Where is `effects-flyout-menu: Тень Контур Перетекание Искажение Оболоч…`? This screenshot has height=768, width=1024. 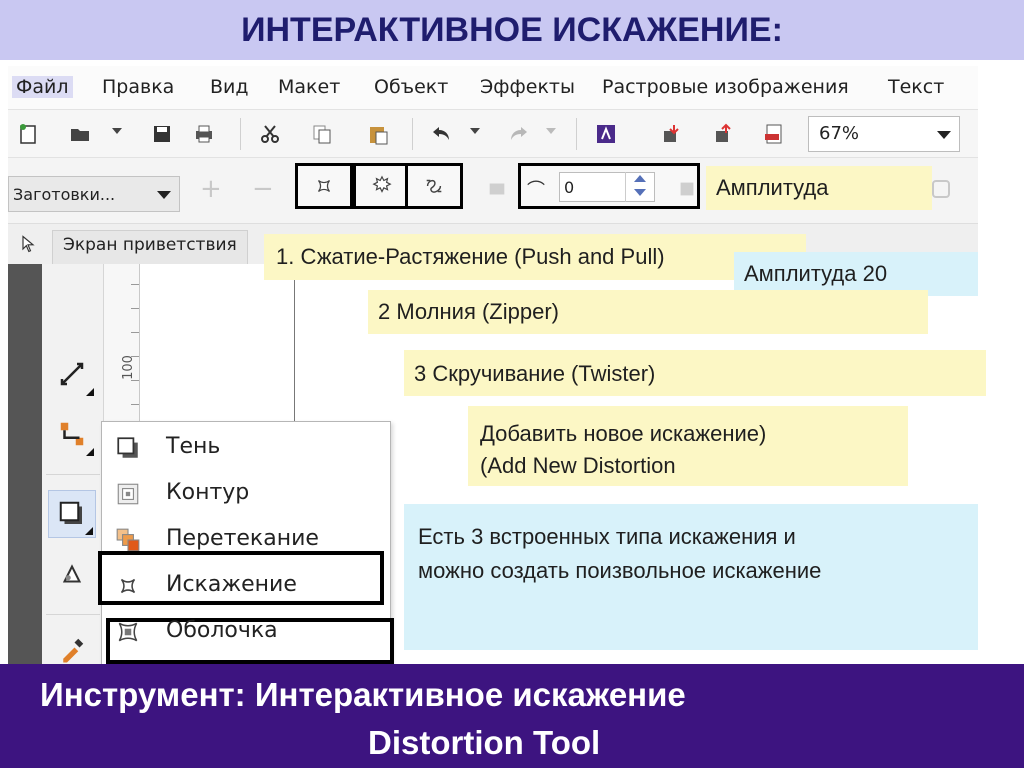 effects-flyout-menu: Тень Контур Перетекание Искажение Оболоч… is located at coordinates (247, 543).